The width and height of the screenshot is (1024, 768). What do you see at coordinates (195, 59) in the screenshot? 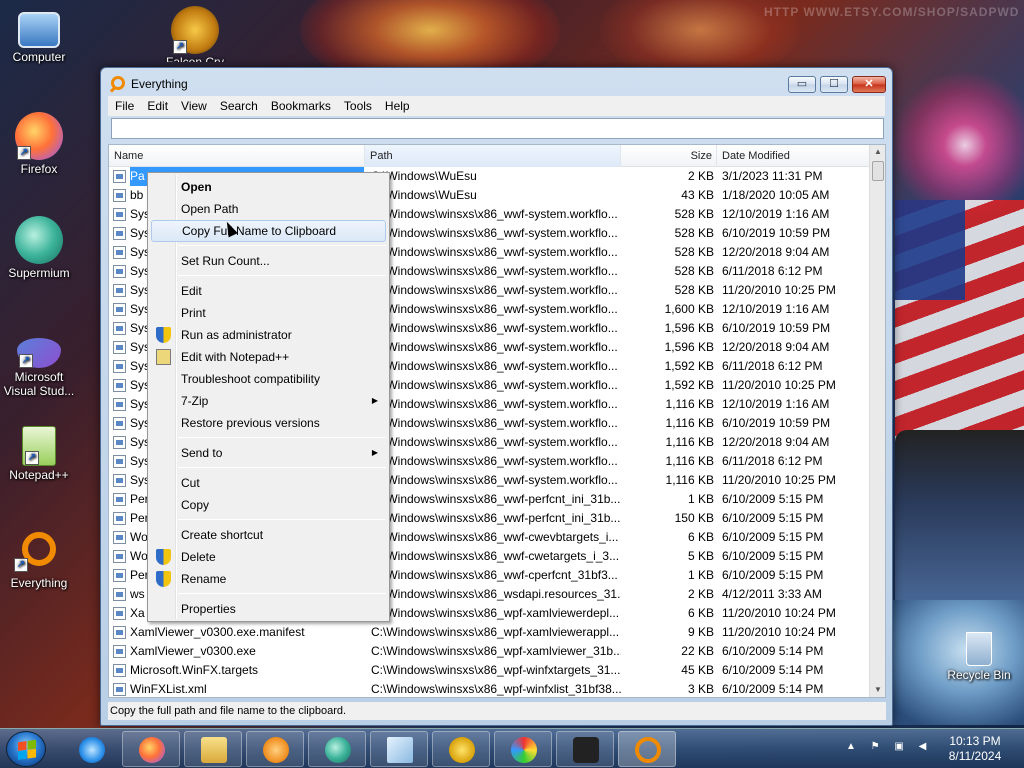
I see `desktop-icon-label: Falcon Cry` at bounding box center [195, 59].